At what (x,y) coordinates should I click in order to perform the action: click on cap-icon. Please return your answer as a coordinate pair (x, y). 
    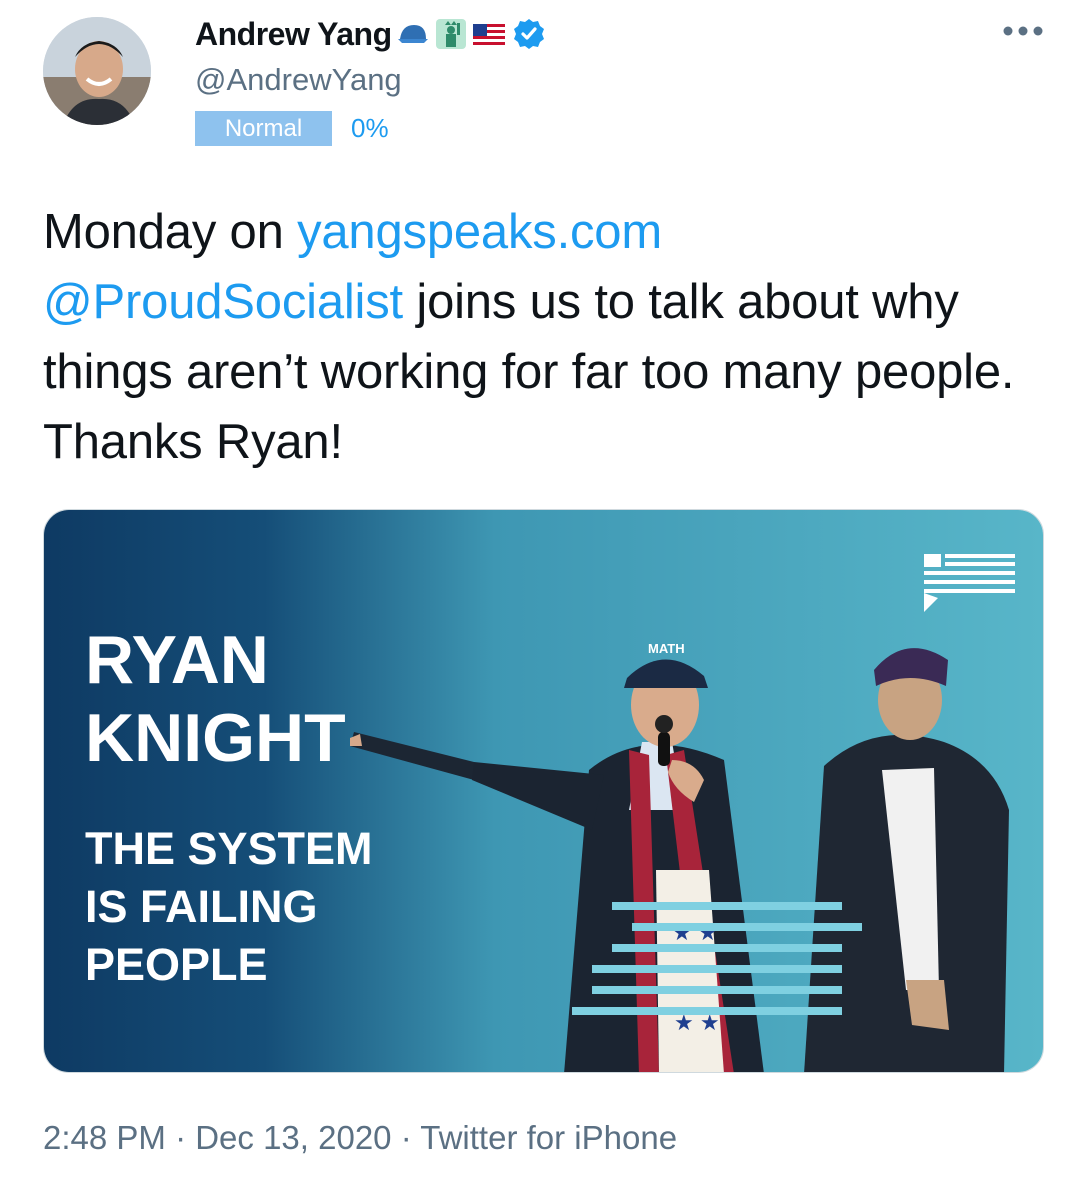
    Looking at the image, I should click on (413, 34).